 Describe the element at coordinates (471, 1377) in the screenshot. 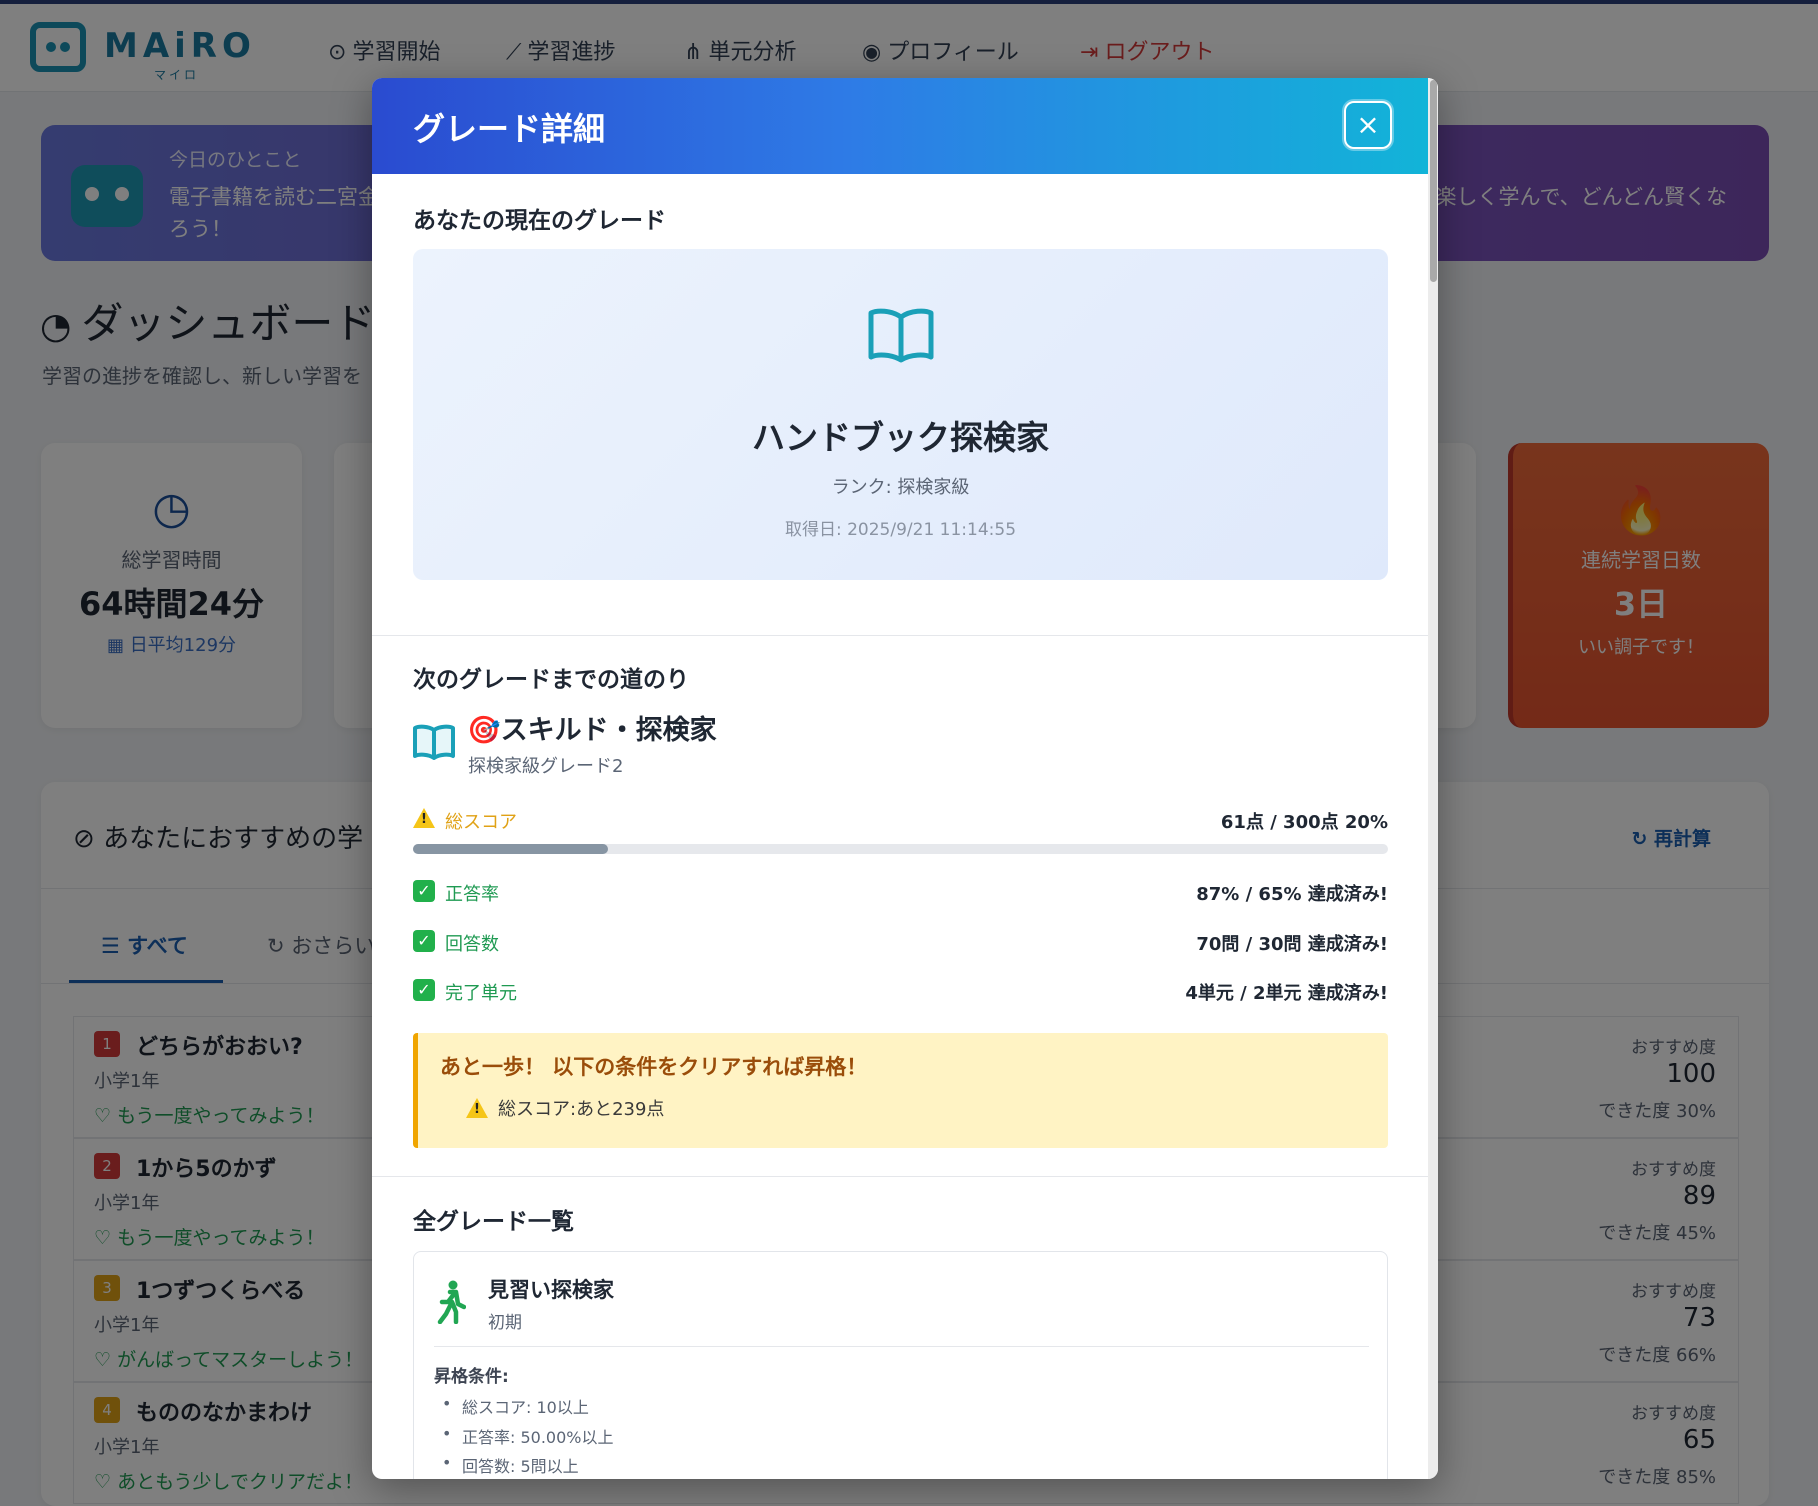

I see `requirements-title: 昇格条件:` at that location.